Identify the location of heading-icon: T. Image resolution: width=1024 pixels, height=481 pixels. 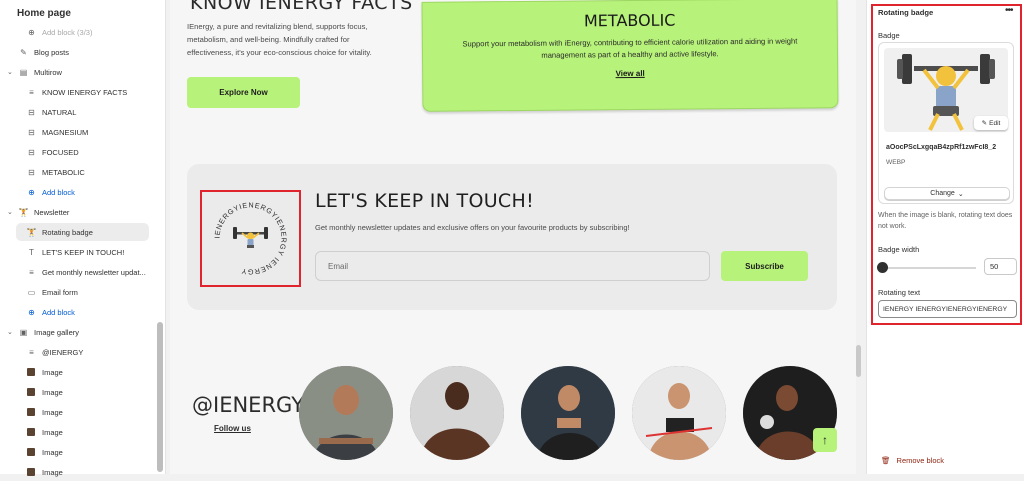
(31, 252).